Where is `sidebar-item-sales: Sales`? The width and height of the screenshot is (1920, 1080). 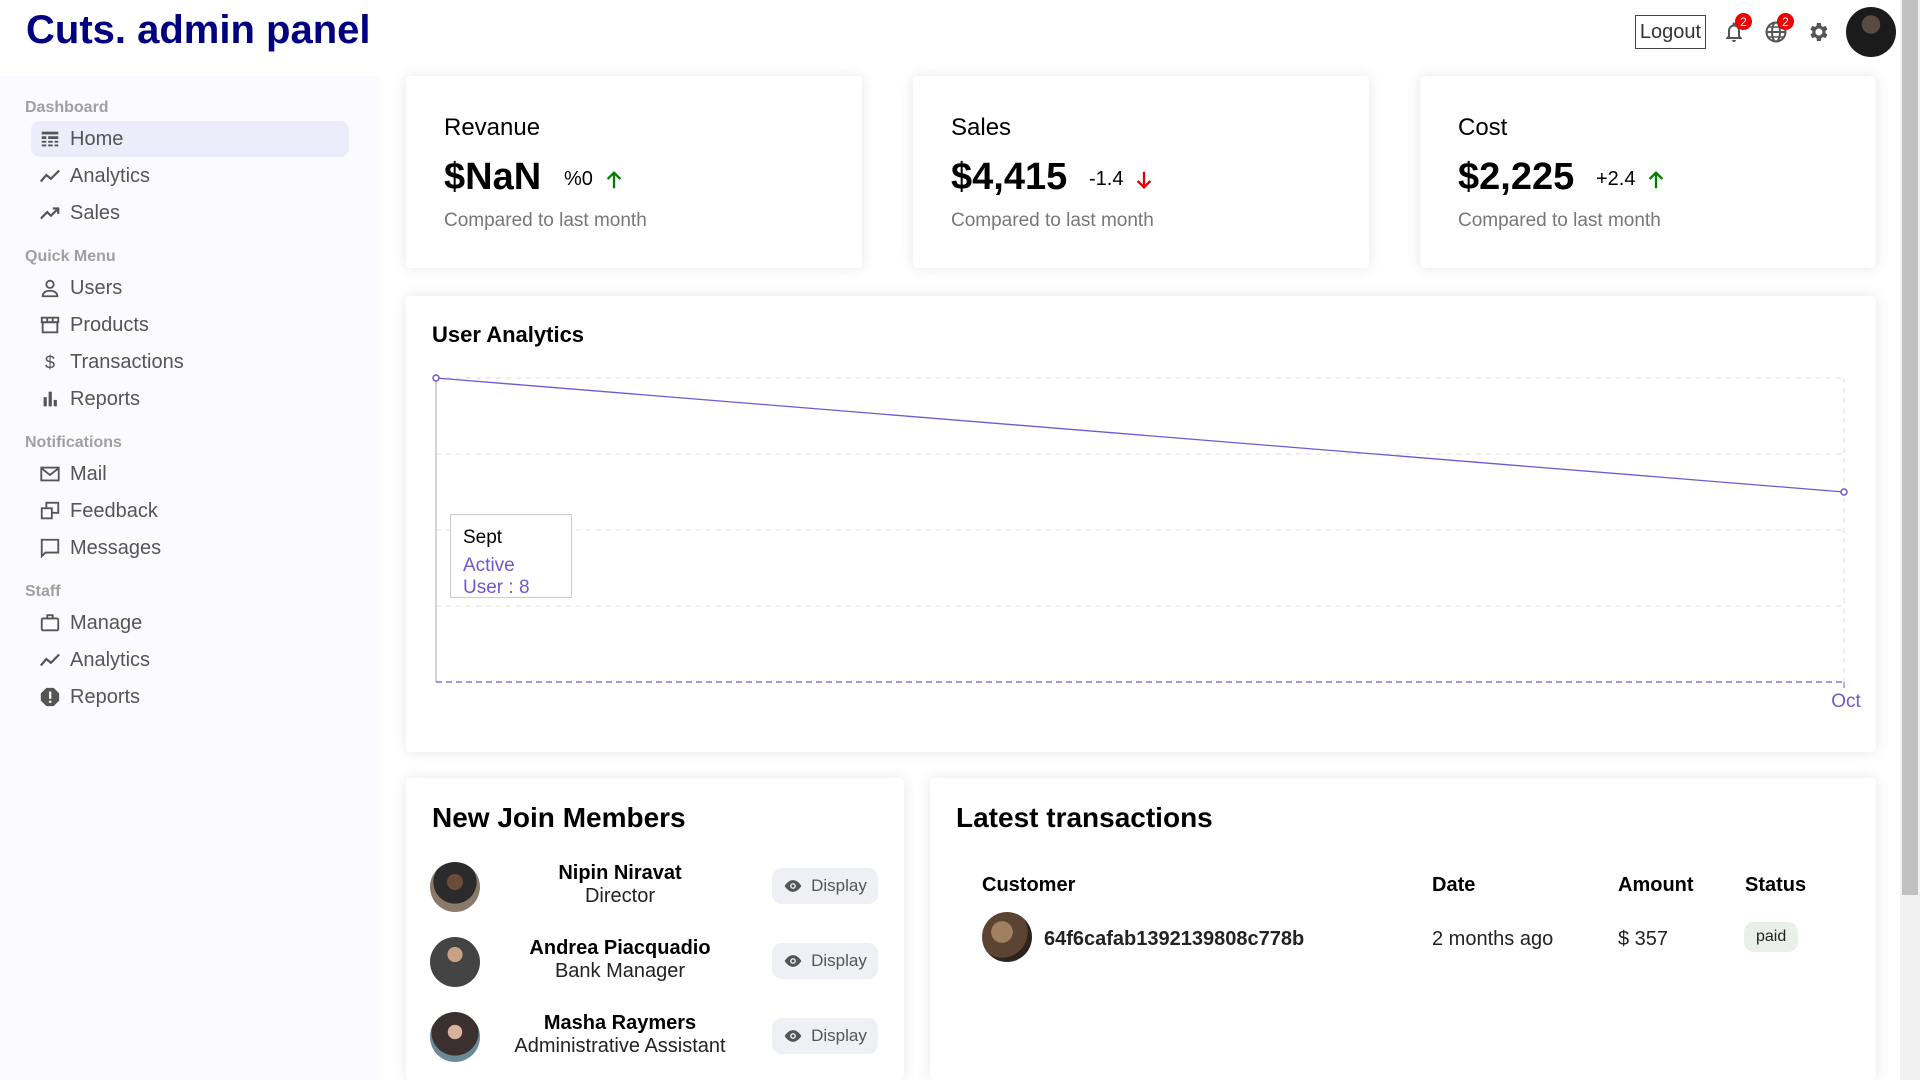
sidebar-item-sales: Sales is located at coordinates (190, 213).